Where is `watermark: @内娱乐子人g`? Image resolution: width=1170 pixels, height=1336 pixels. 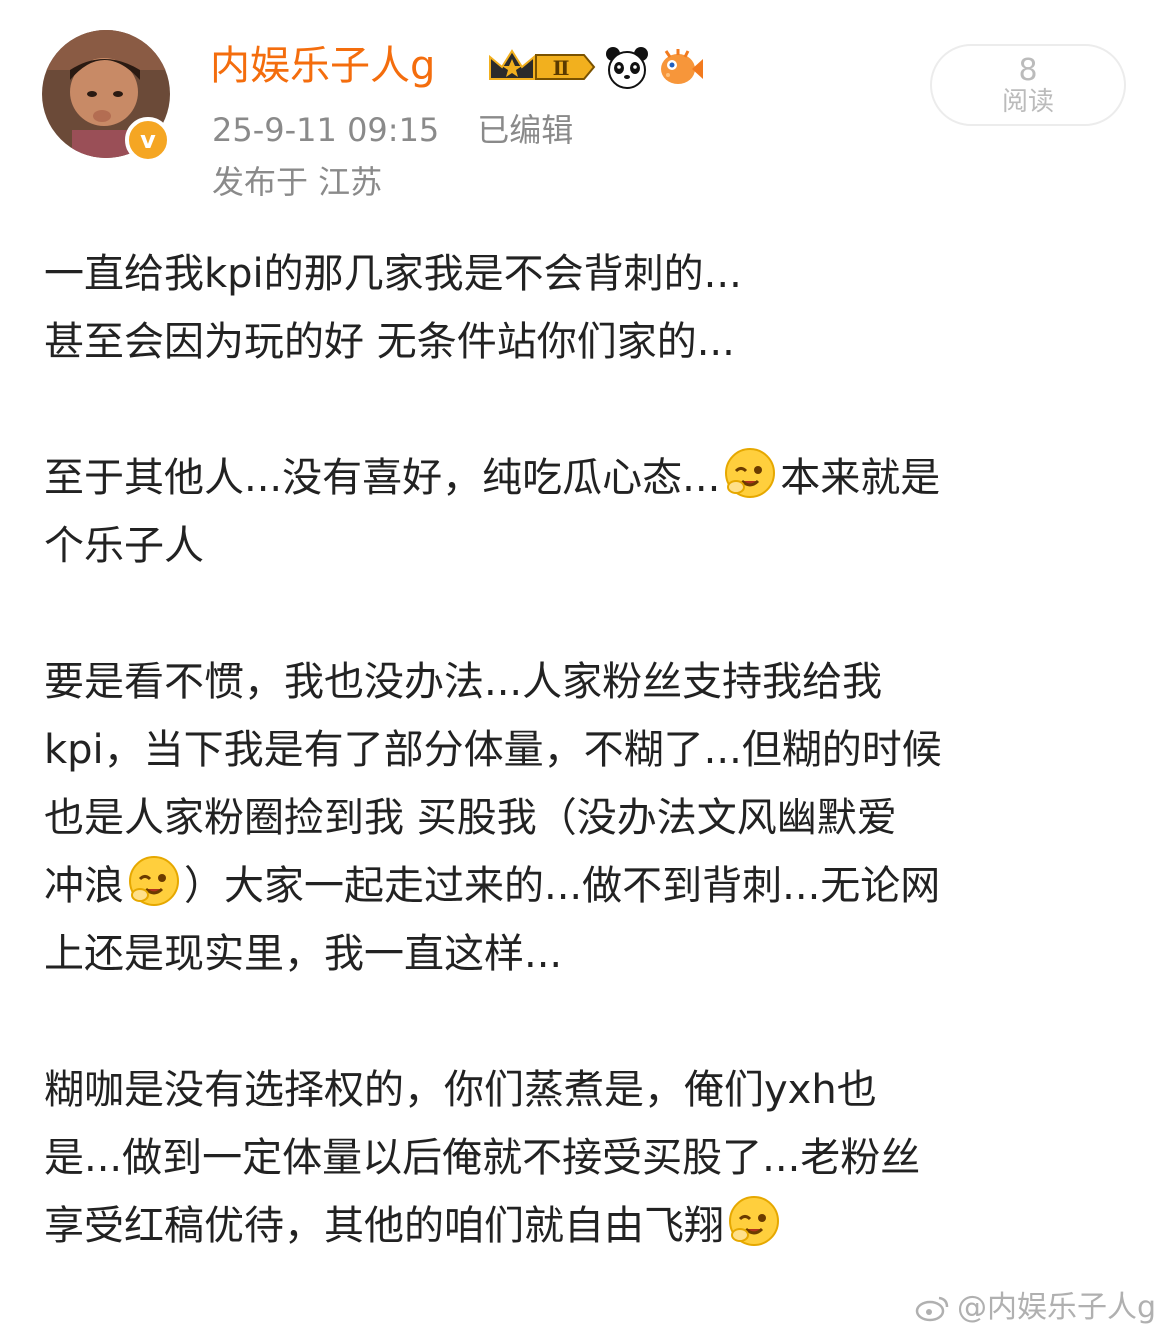
watermark: @内娱乐子人g is located at coordinates (1035, 1308).